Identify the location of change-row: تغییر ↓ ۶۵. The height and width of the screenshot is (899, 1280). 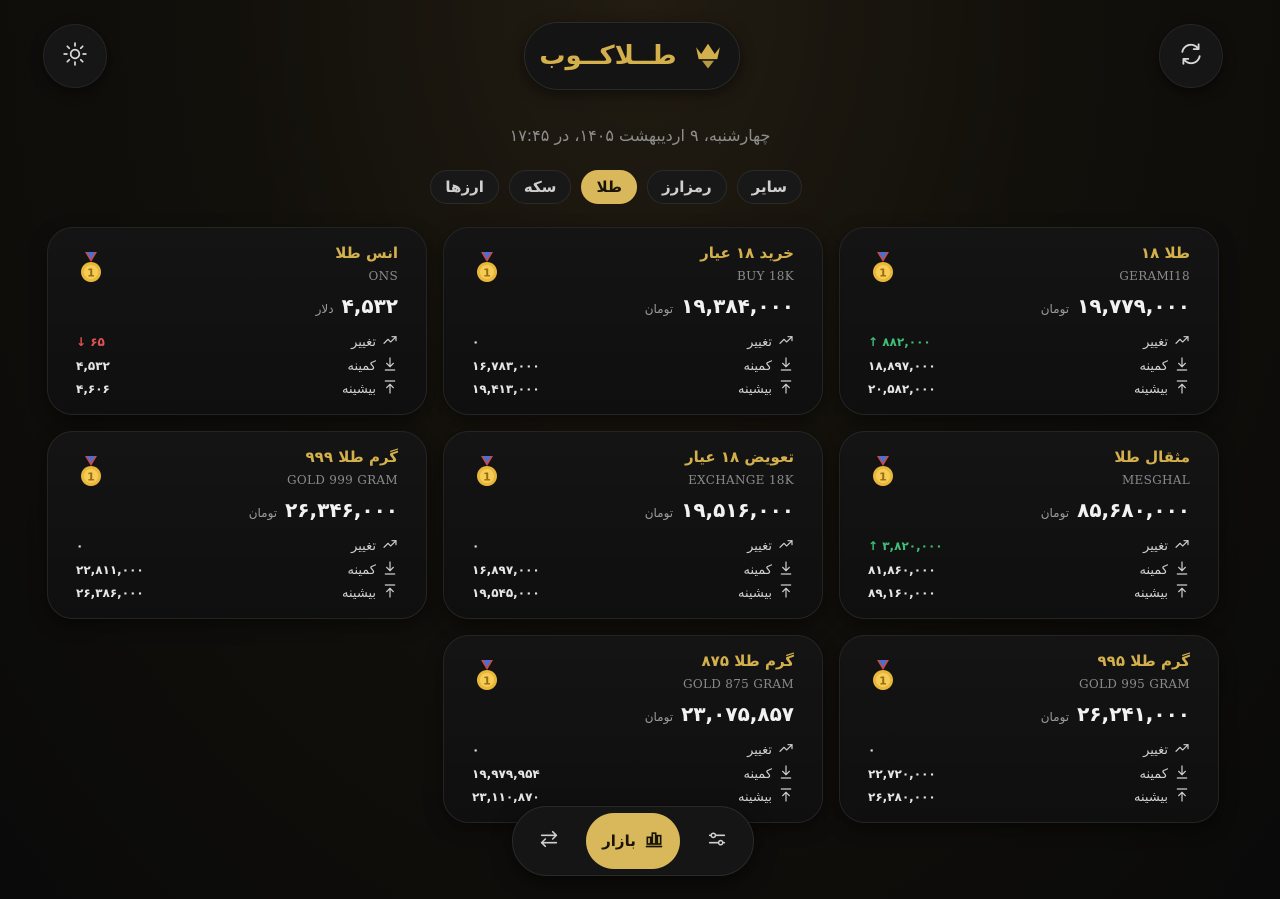
(237, 342).